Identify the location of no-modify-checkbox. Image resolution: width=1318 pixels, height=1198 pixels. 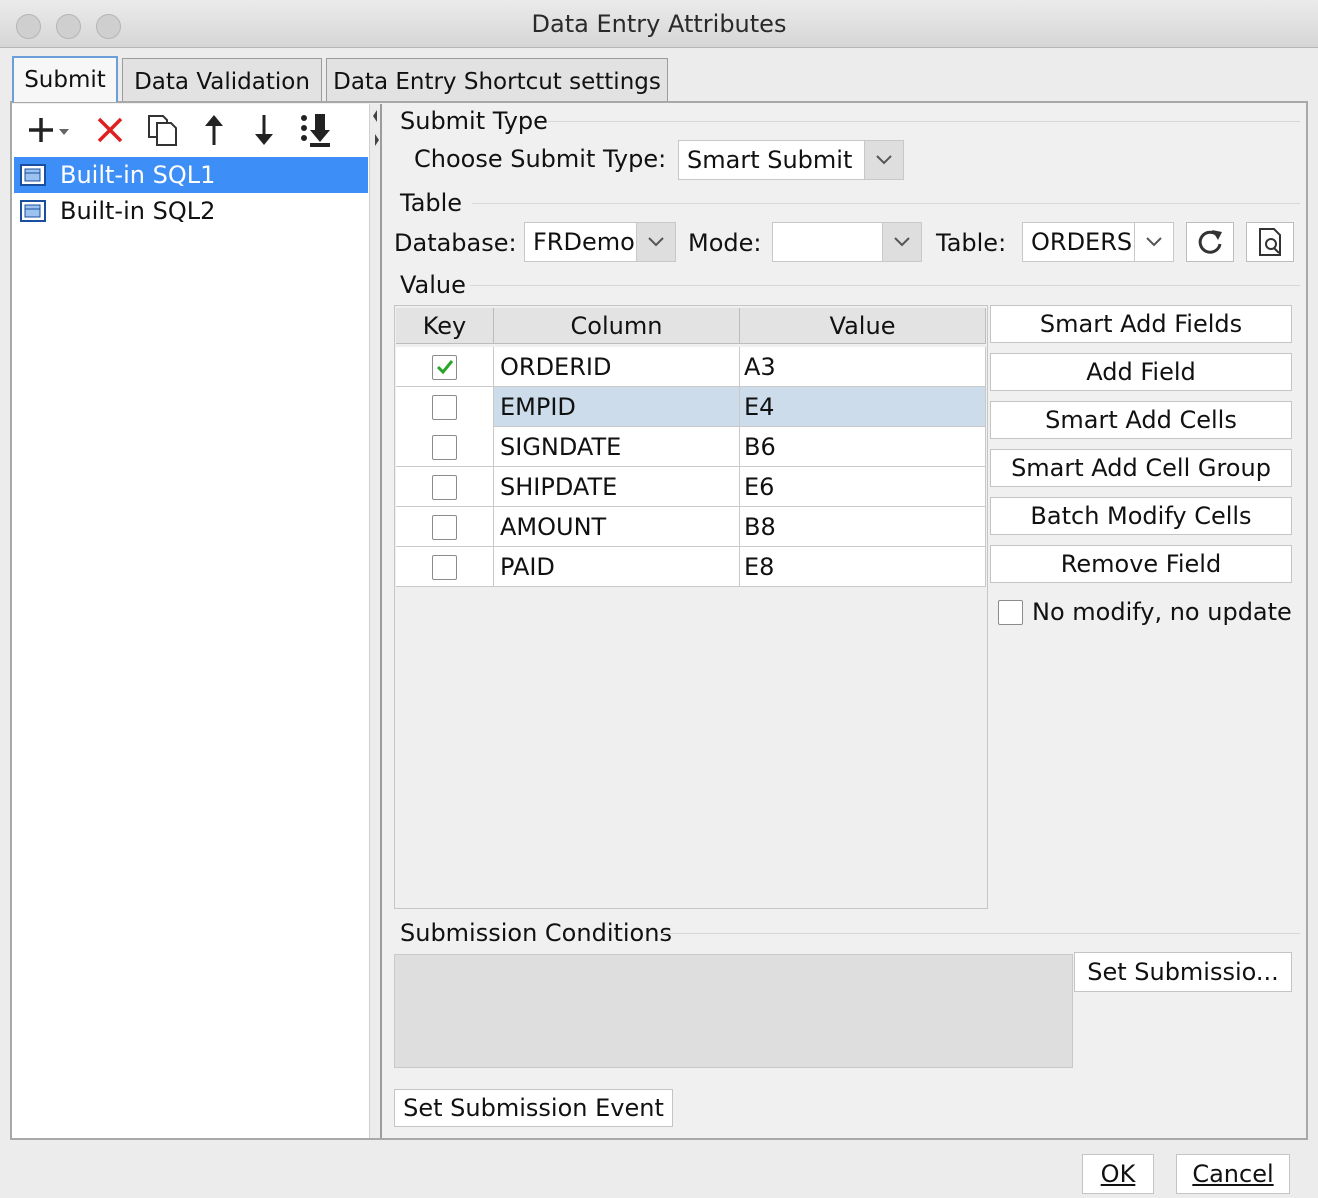
(1010, 612).